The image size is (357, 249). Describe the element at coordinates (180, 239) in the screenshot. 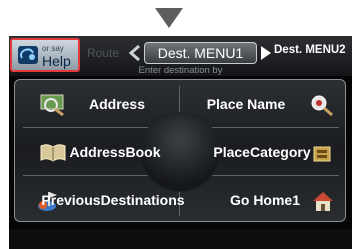

I see `bottom-bar` at that location.